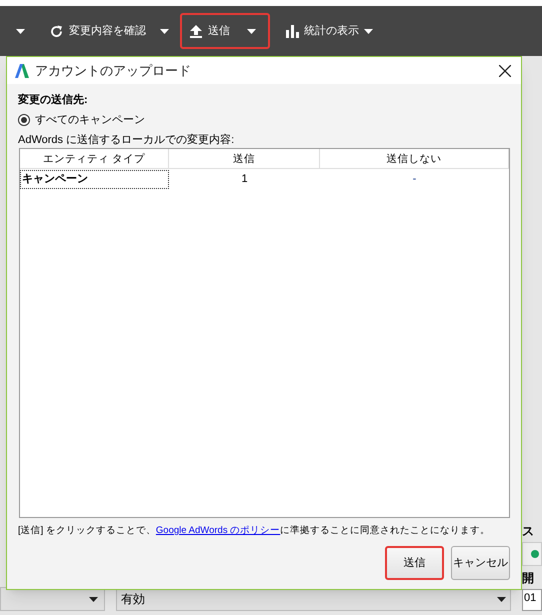 The height and width of the screenshot is (615, 542). I want to click on field-label: ス, so click(528, 531).